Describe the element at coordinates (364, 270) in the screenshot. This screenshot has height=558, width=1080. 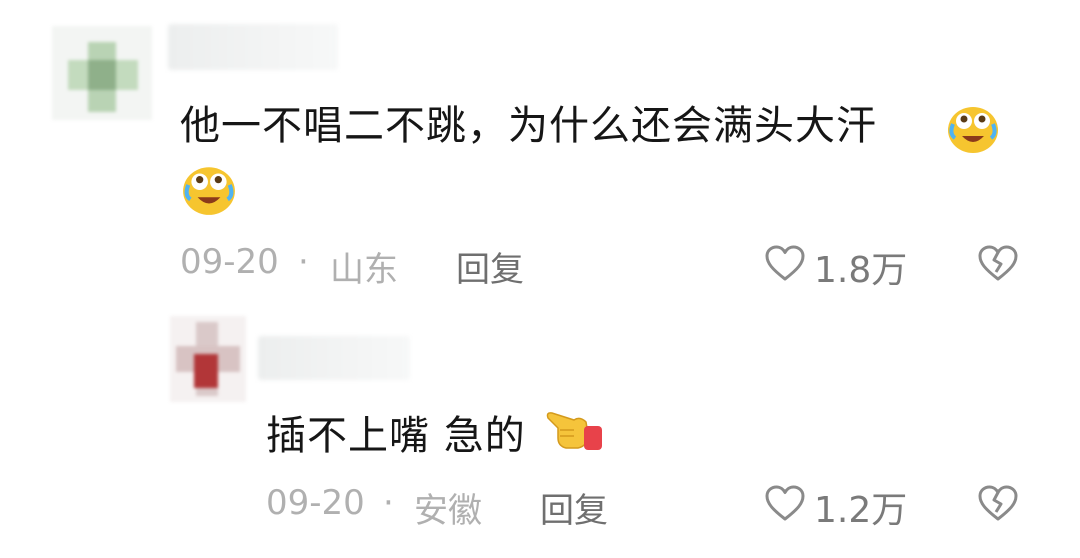
I see `comment-location: 山东` at that location.